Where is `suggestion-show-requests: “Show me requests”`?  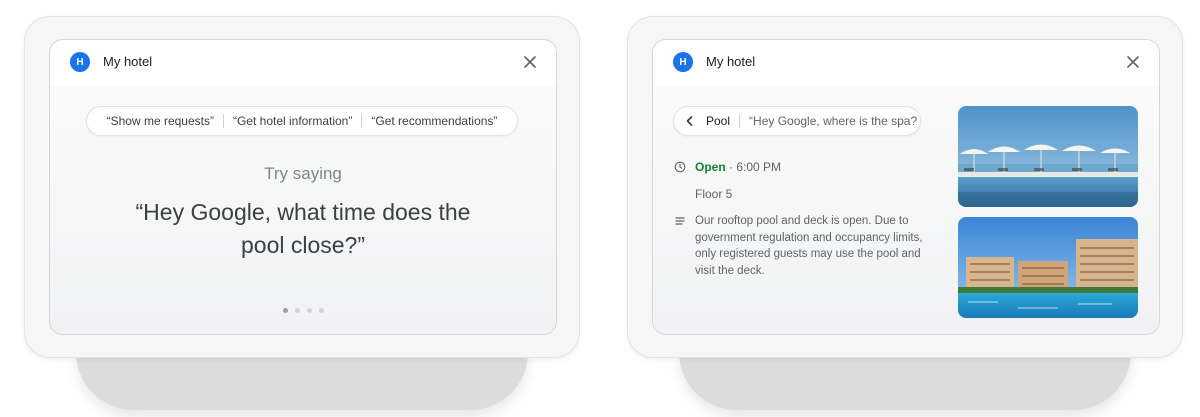
suggestion-show-requests: “Show me requests” is located at coordinates (160, 121).